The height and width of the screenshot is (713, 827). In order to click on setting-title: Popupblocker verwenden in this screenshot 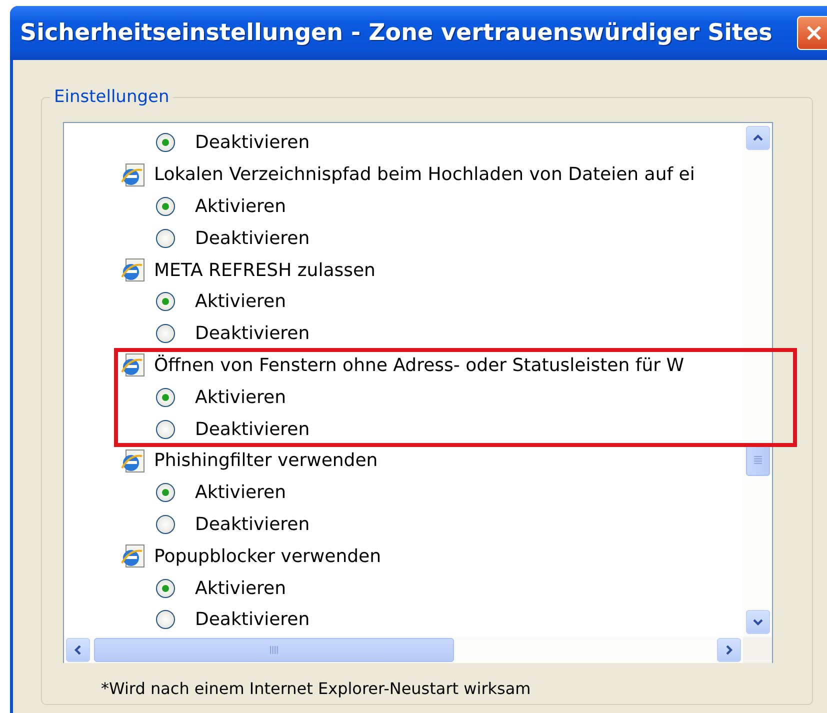, I will do `click(268, 556)`.